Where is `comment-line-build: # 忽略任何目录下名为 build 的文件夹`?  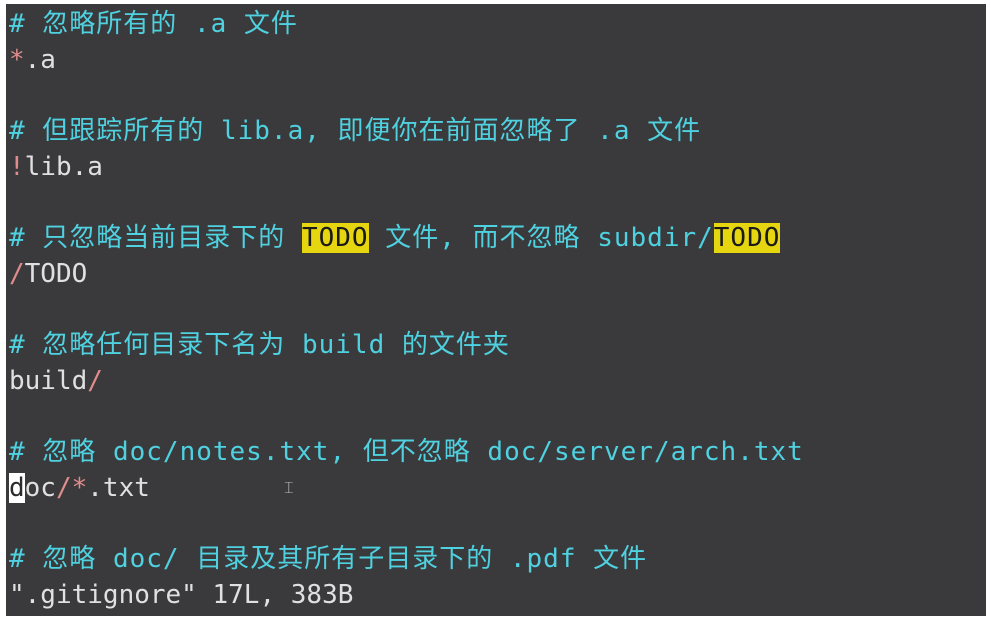 comment-line-build: # 忽略任何目录下名为 build 的文件夹 is located at coordinates (259, 345).